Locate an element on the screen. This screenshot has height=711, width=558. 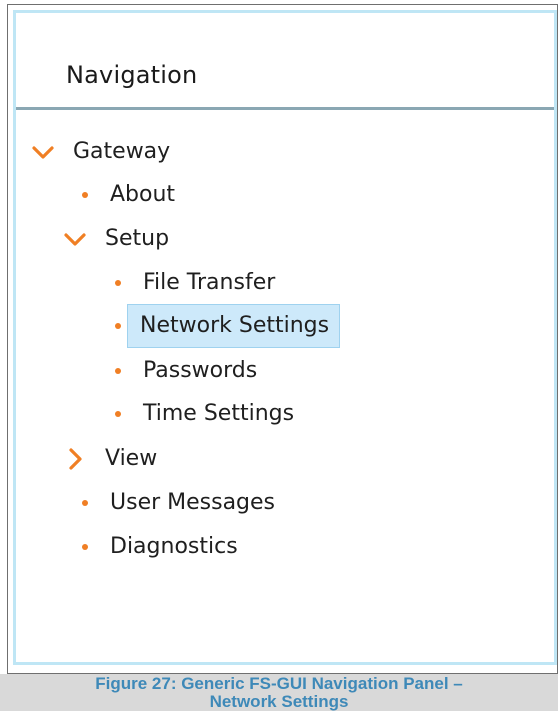
tree-node-label: User Messages is located at coordinates (193, 502).